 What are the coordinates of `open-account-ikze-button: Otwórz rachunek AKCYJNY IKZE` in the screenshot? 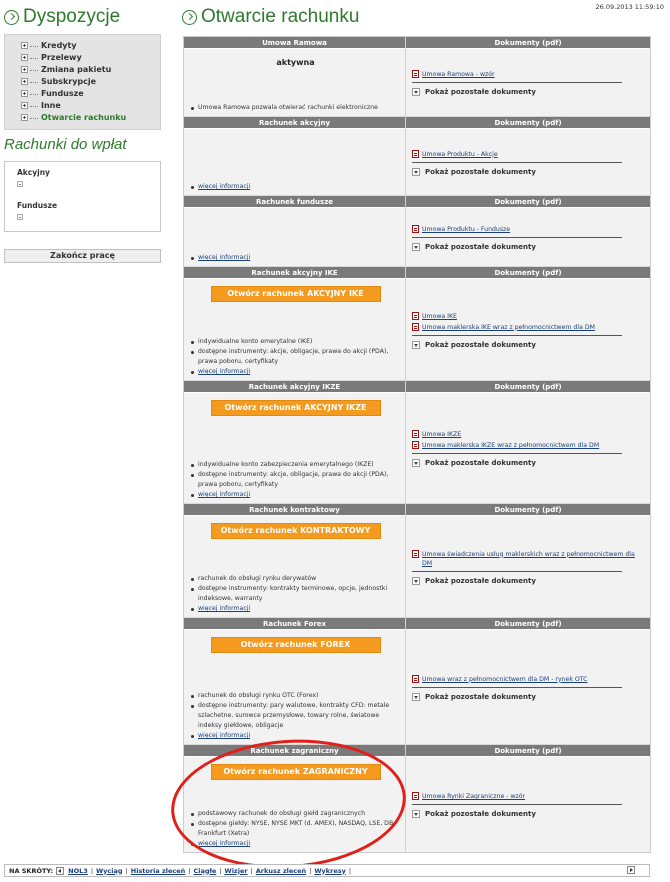 It's located at (295, 408).